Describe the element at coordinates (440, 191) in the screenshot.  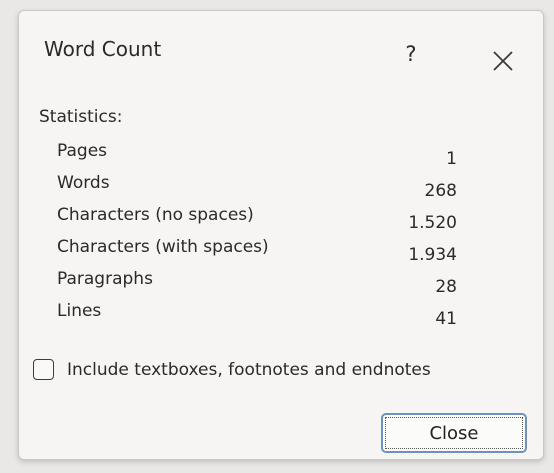
I see `stat-value: 268` at that location.